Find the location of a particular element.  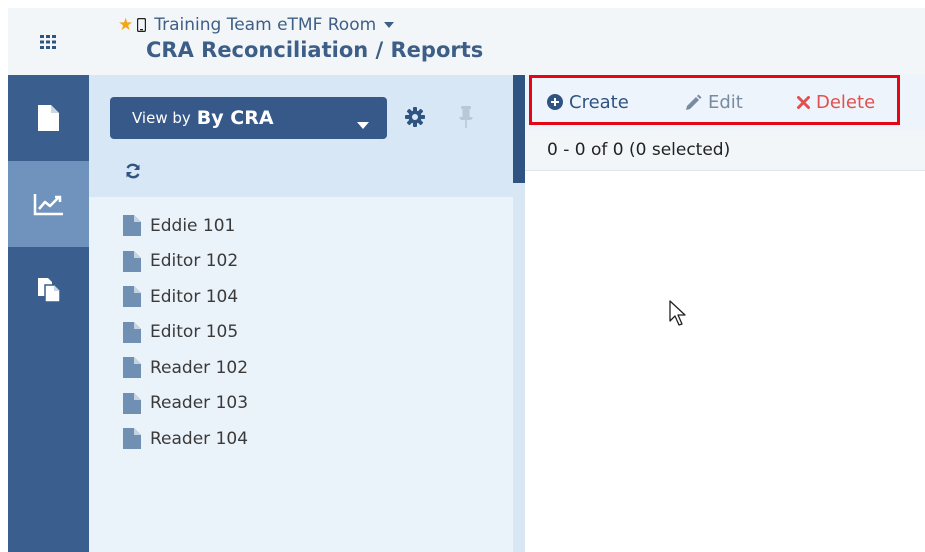

room-breadcrumb: ★ Training Team eTMF Room is located at coordinates (256, 25).